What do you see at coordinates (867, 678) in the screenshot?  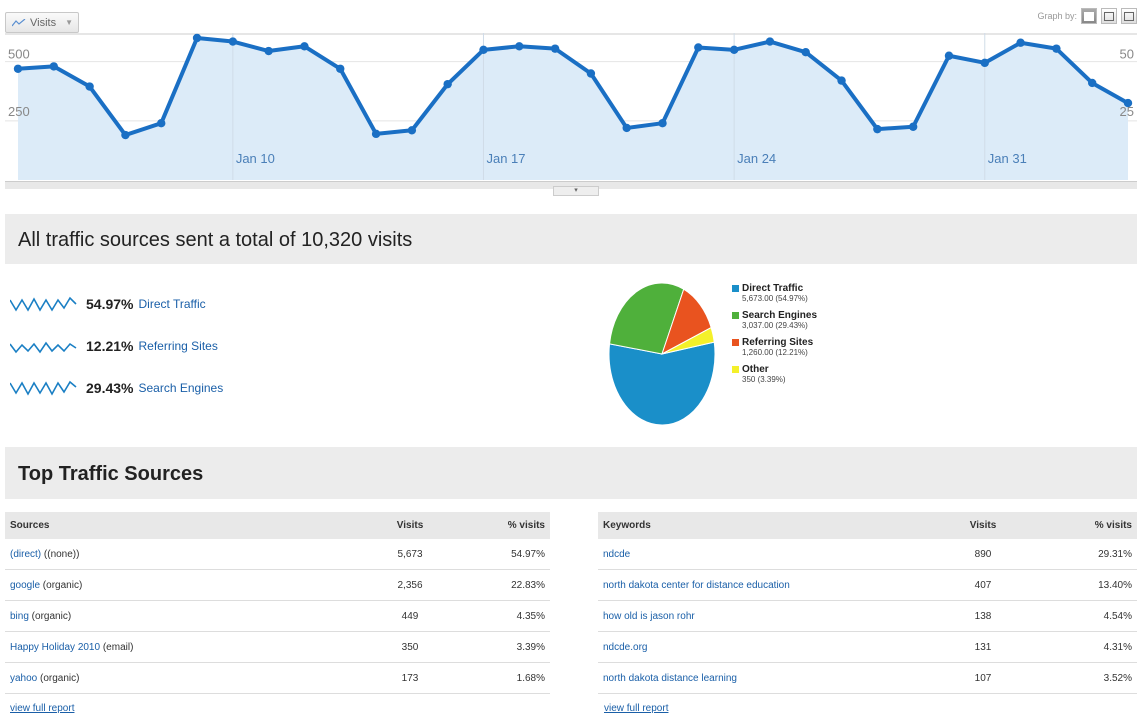 I see `table-row: north dakota distance learning 107 3.52%` at bounding box center [867, 678].